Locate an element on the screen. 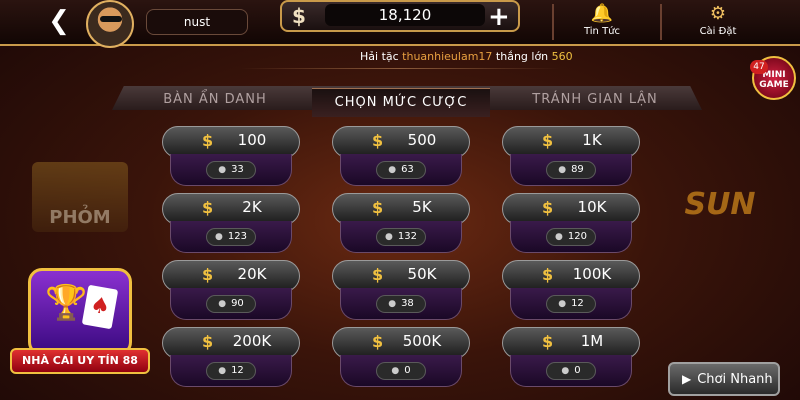 The image size is (800, 400). player-count: ● 90 is located at coordinates (231, 304).